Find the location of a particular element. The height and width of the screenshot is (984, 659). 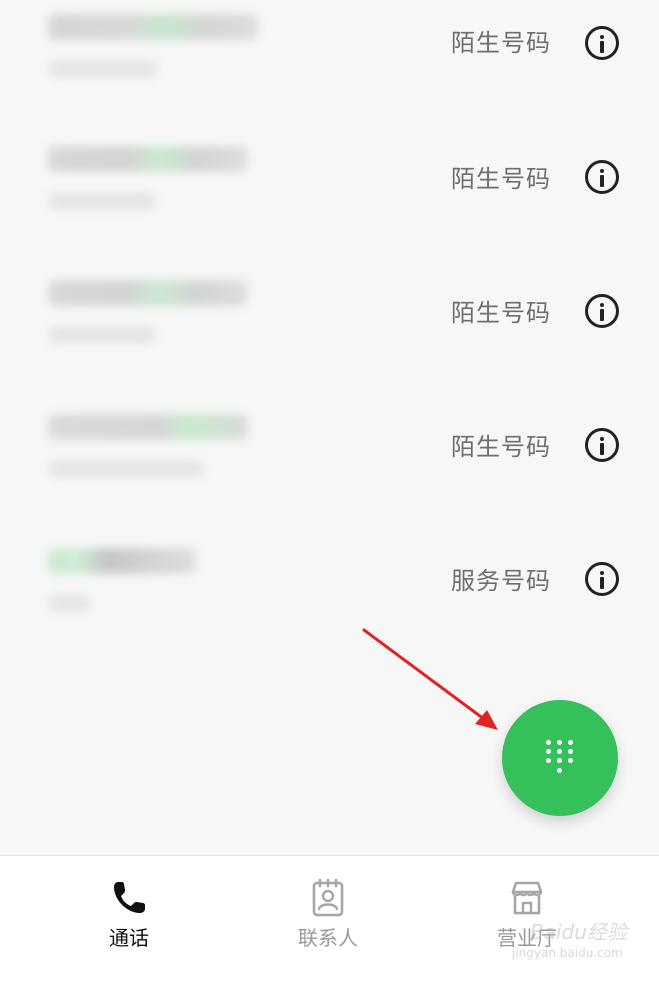

watermark-url: jingyan.baidu.com is located at coordinates (567, 953).